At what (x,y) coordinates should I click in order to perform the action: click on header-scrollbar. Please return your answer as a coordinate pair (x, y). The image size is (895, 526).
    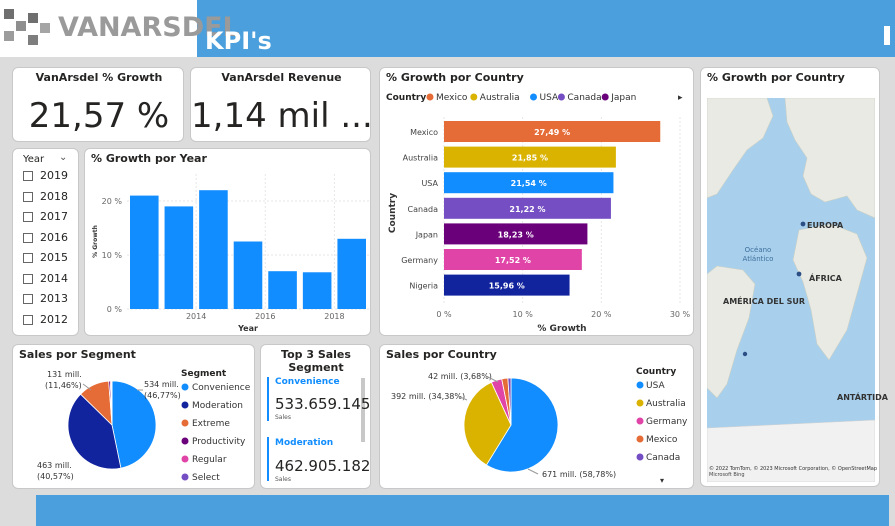
    Looking at the image, I should click on (887, 35).